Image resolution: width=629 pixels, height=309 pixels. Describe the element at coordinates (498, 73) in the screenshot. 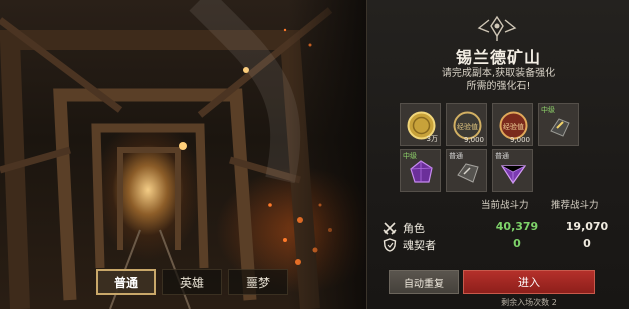

I see `description-line-1: 请完成副本,获取装备强化` at that location.